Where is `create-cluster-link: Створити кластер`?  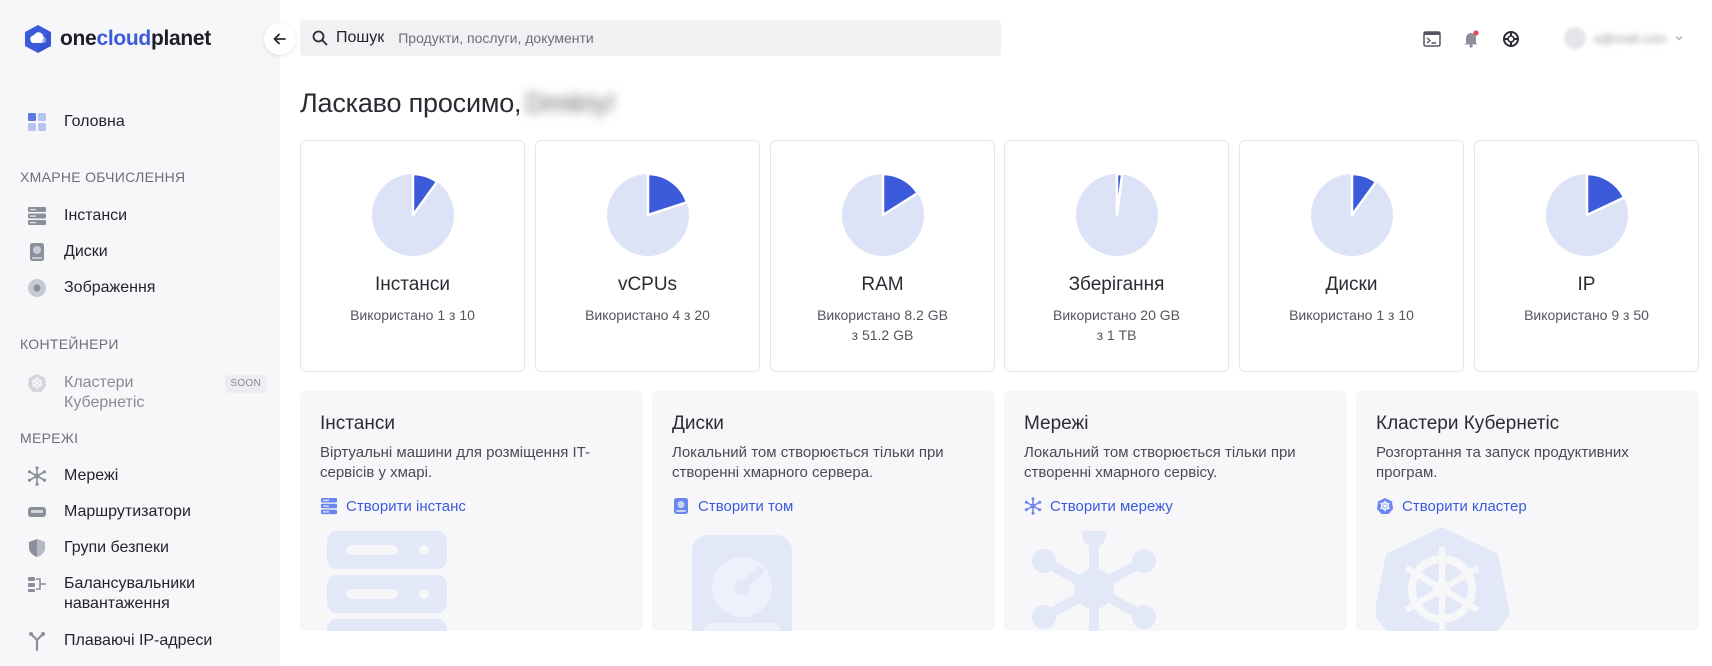 create-cluster-link: Створити кластер is located at coordinates (1451, 506).